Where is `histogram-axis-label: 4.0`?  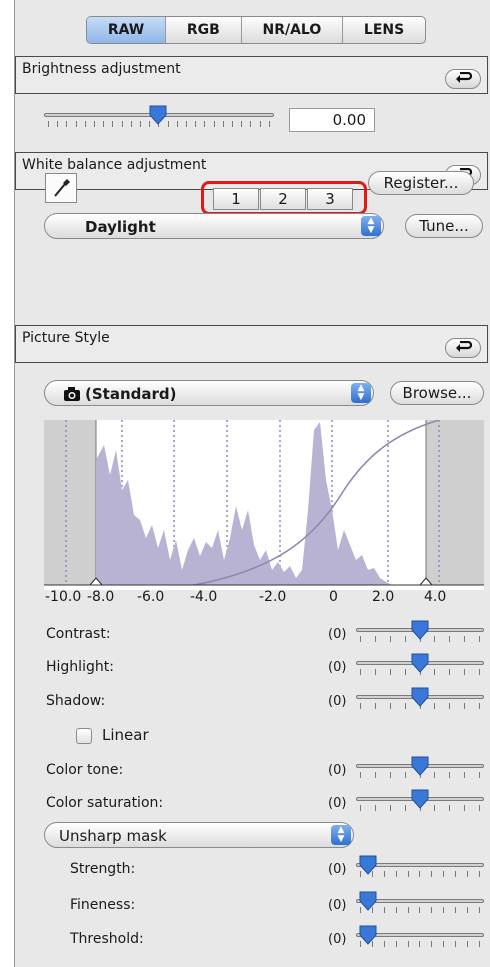
histogram-axis-label: 4.0 is located at coordinates (435, 597).